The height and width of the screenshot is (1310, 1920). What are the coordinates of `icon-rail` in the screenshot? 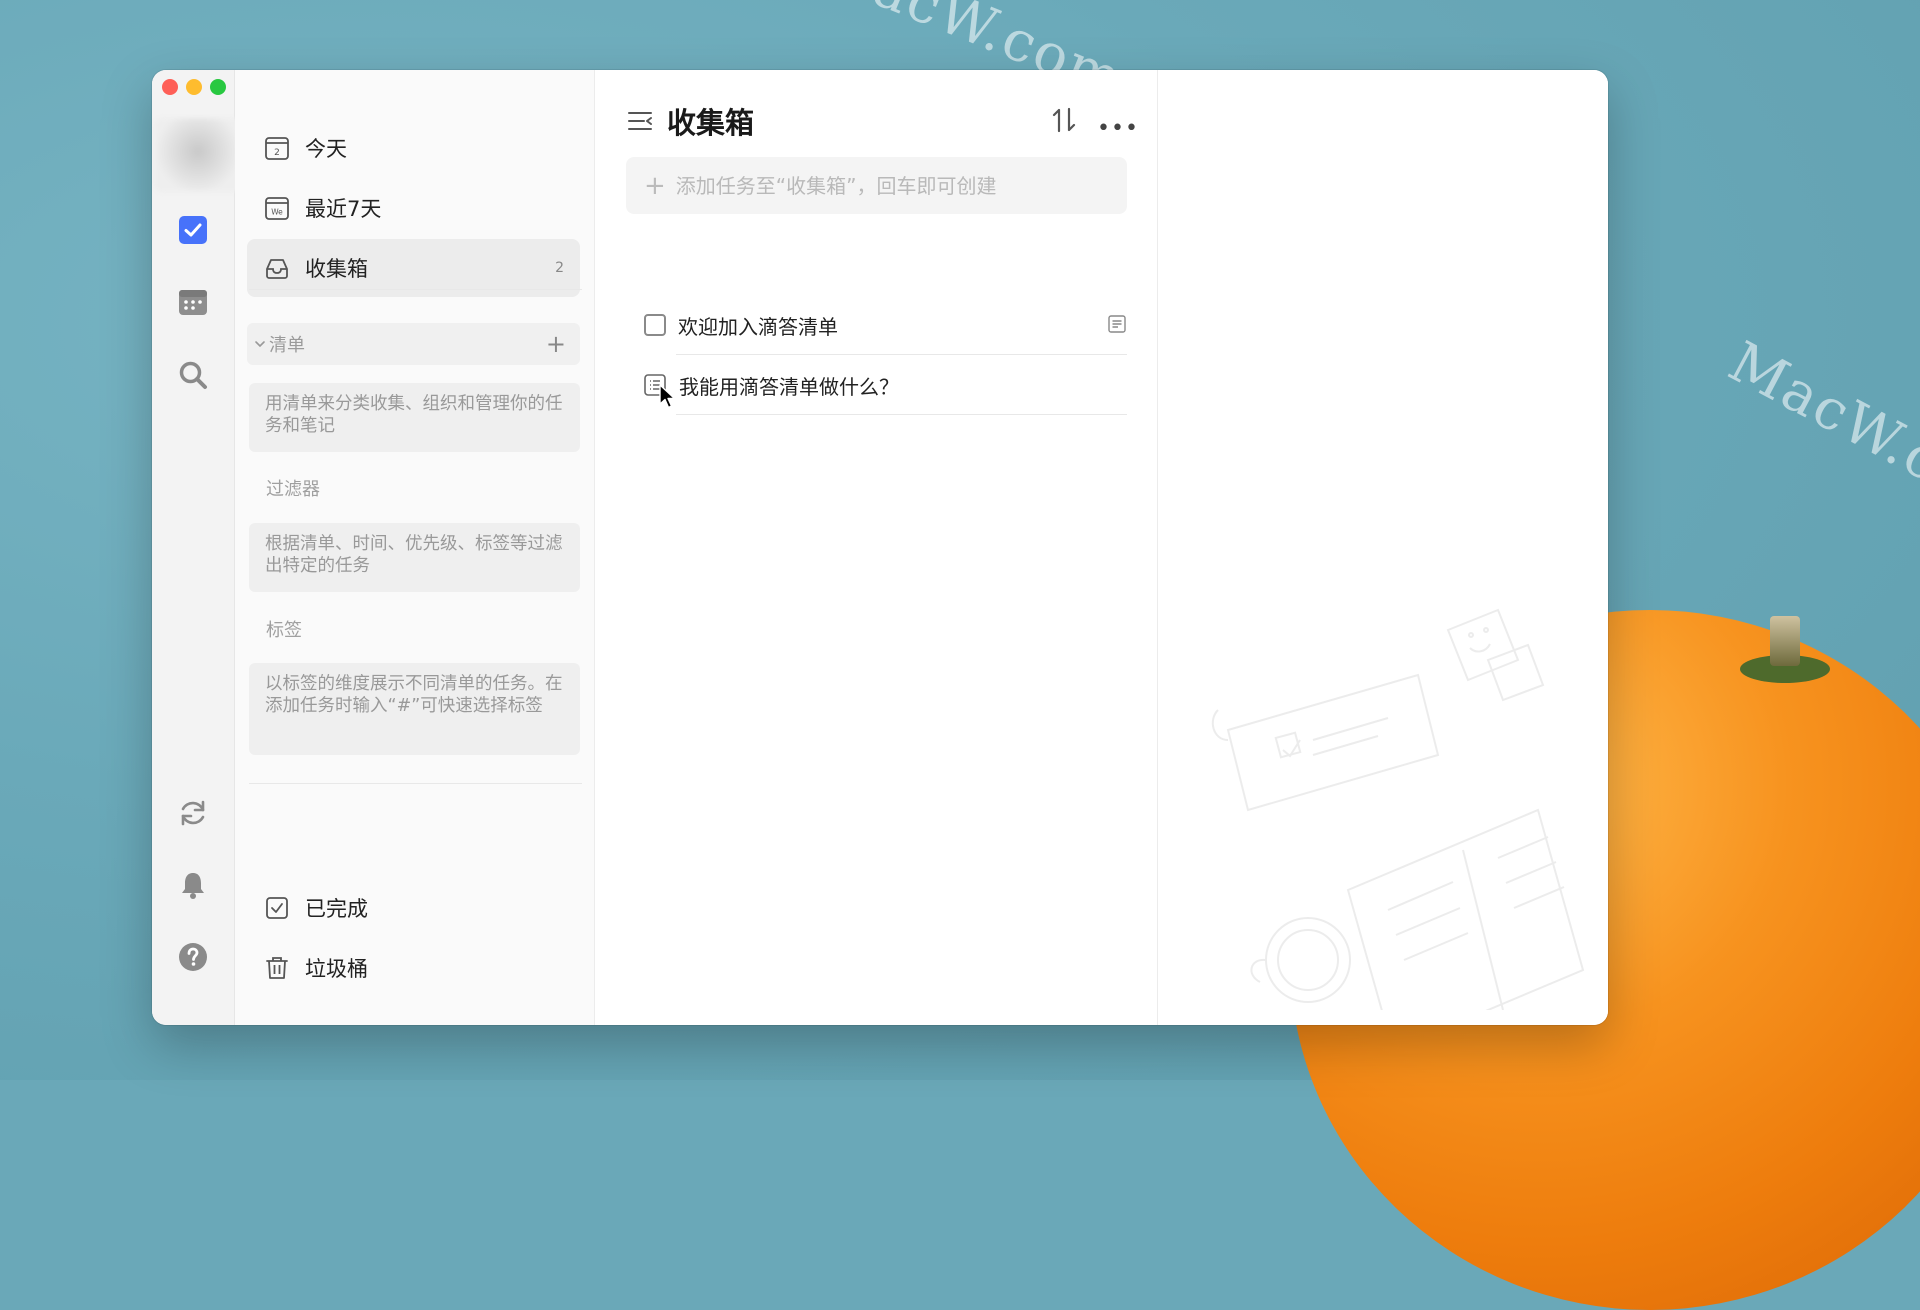 It's located at (197, 547).